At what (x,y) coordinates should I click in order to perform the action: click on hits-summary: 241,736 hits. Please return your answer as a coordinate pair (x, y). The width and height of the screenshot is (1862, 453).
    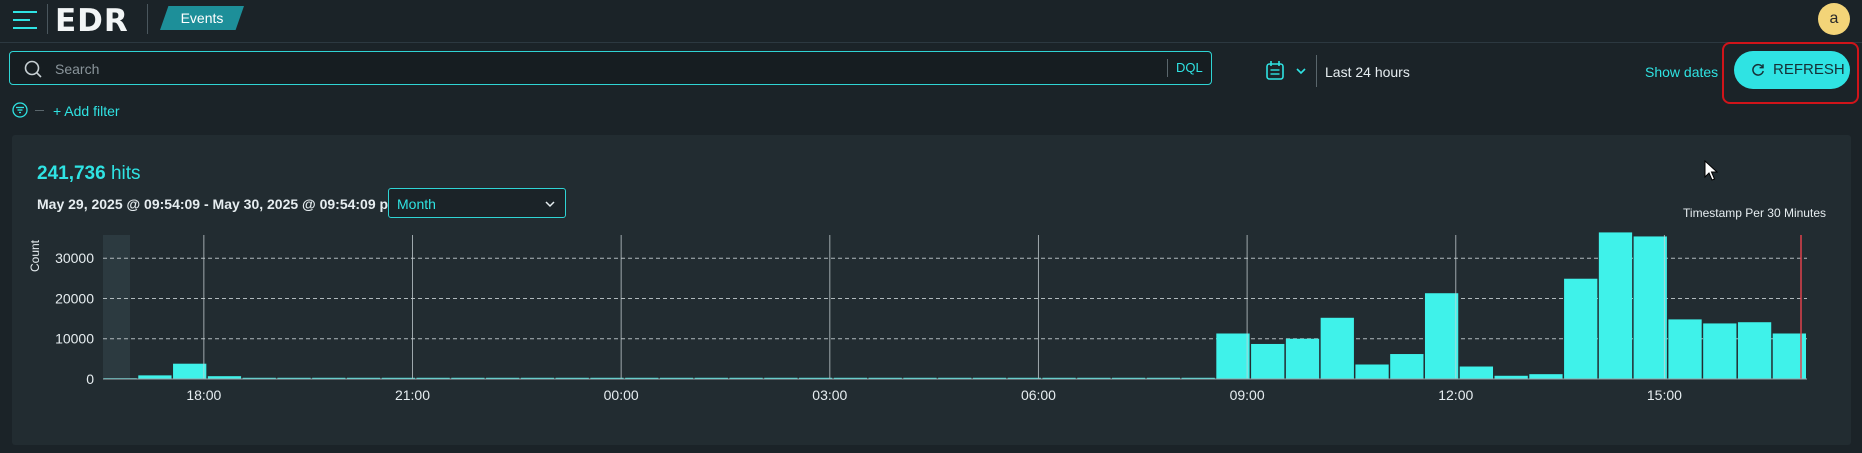
    Looking at the image, I should click on (89, 174).